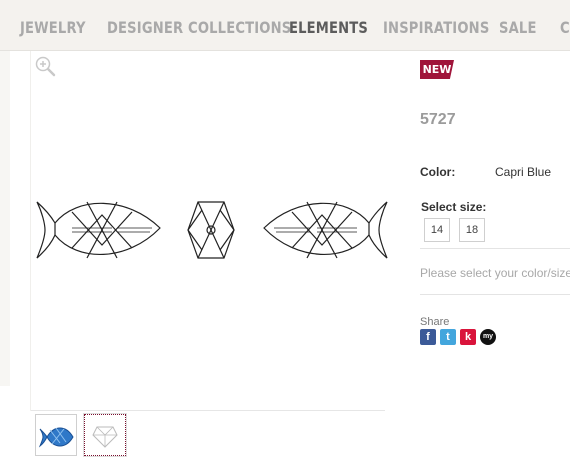 The image size is (570, 472). What do you see at coordinates (5, 218) in the screenshot?
I see `left-gutter` at bounding box center [5, 218].